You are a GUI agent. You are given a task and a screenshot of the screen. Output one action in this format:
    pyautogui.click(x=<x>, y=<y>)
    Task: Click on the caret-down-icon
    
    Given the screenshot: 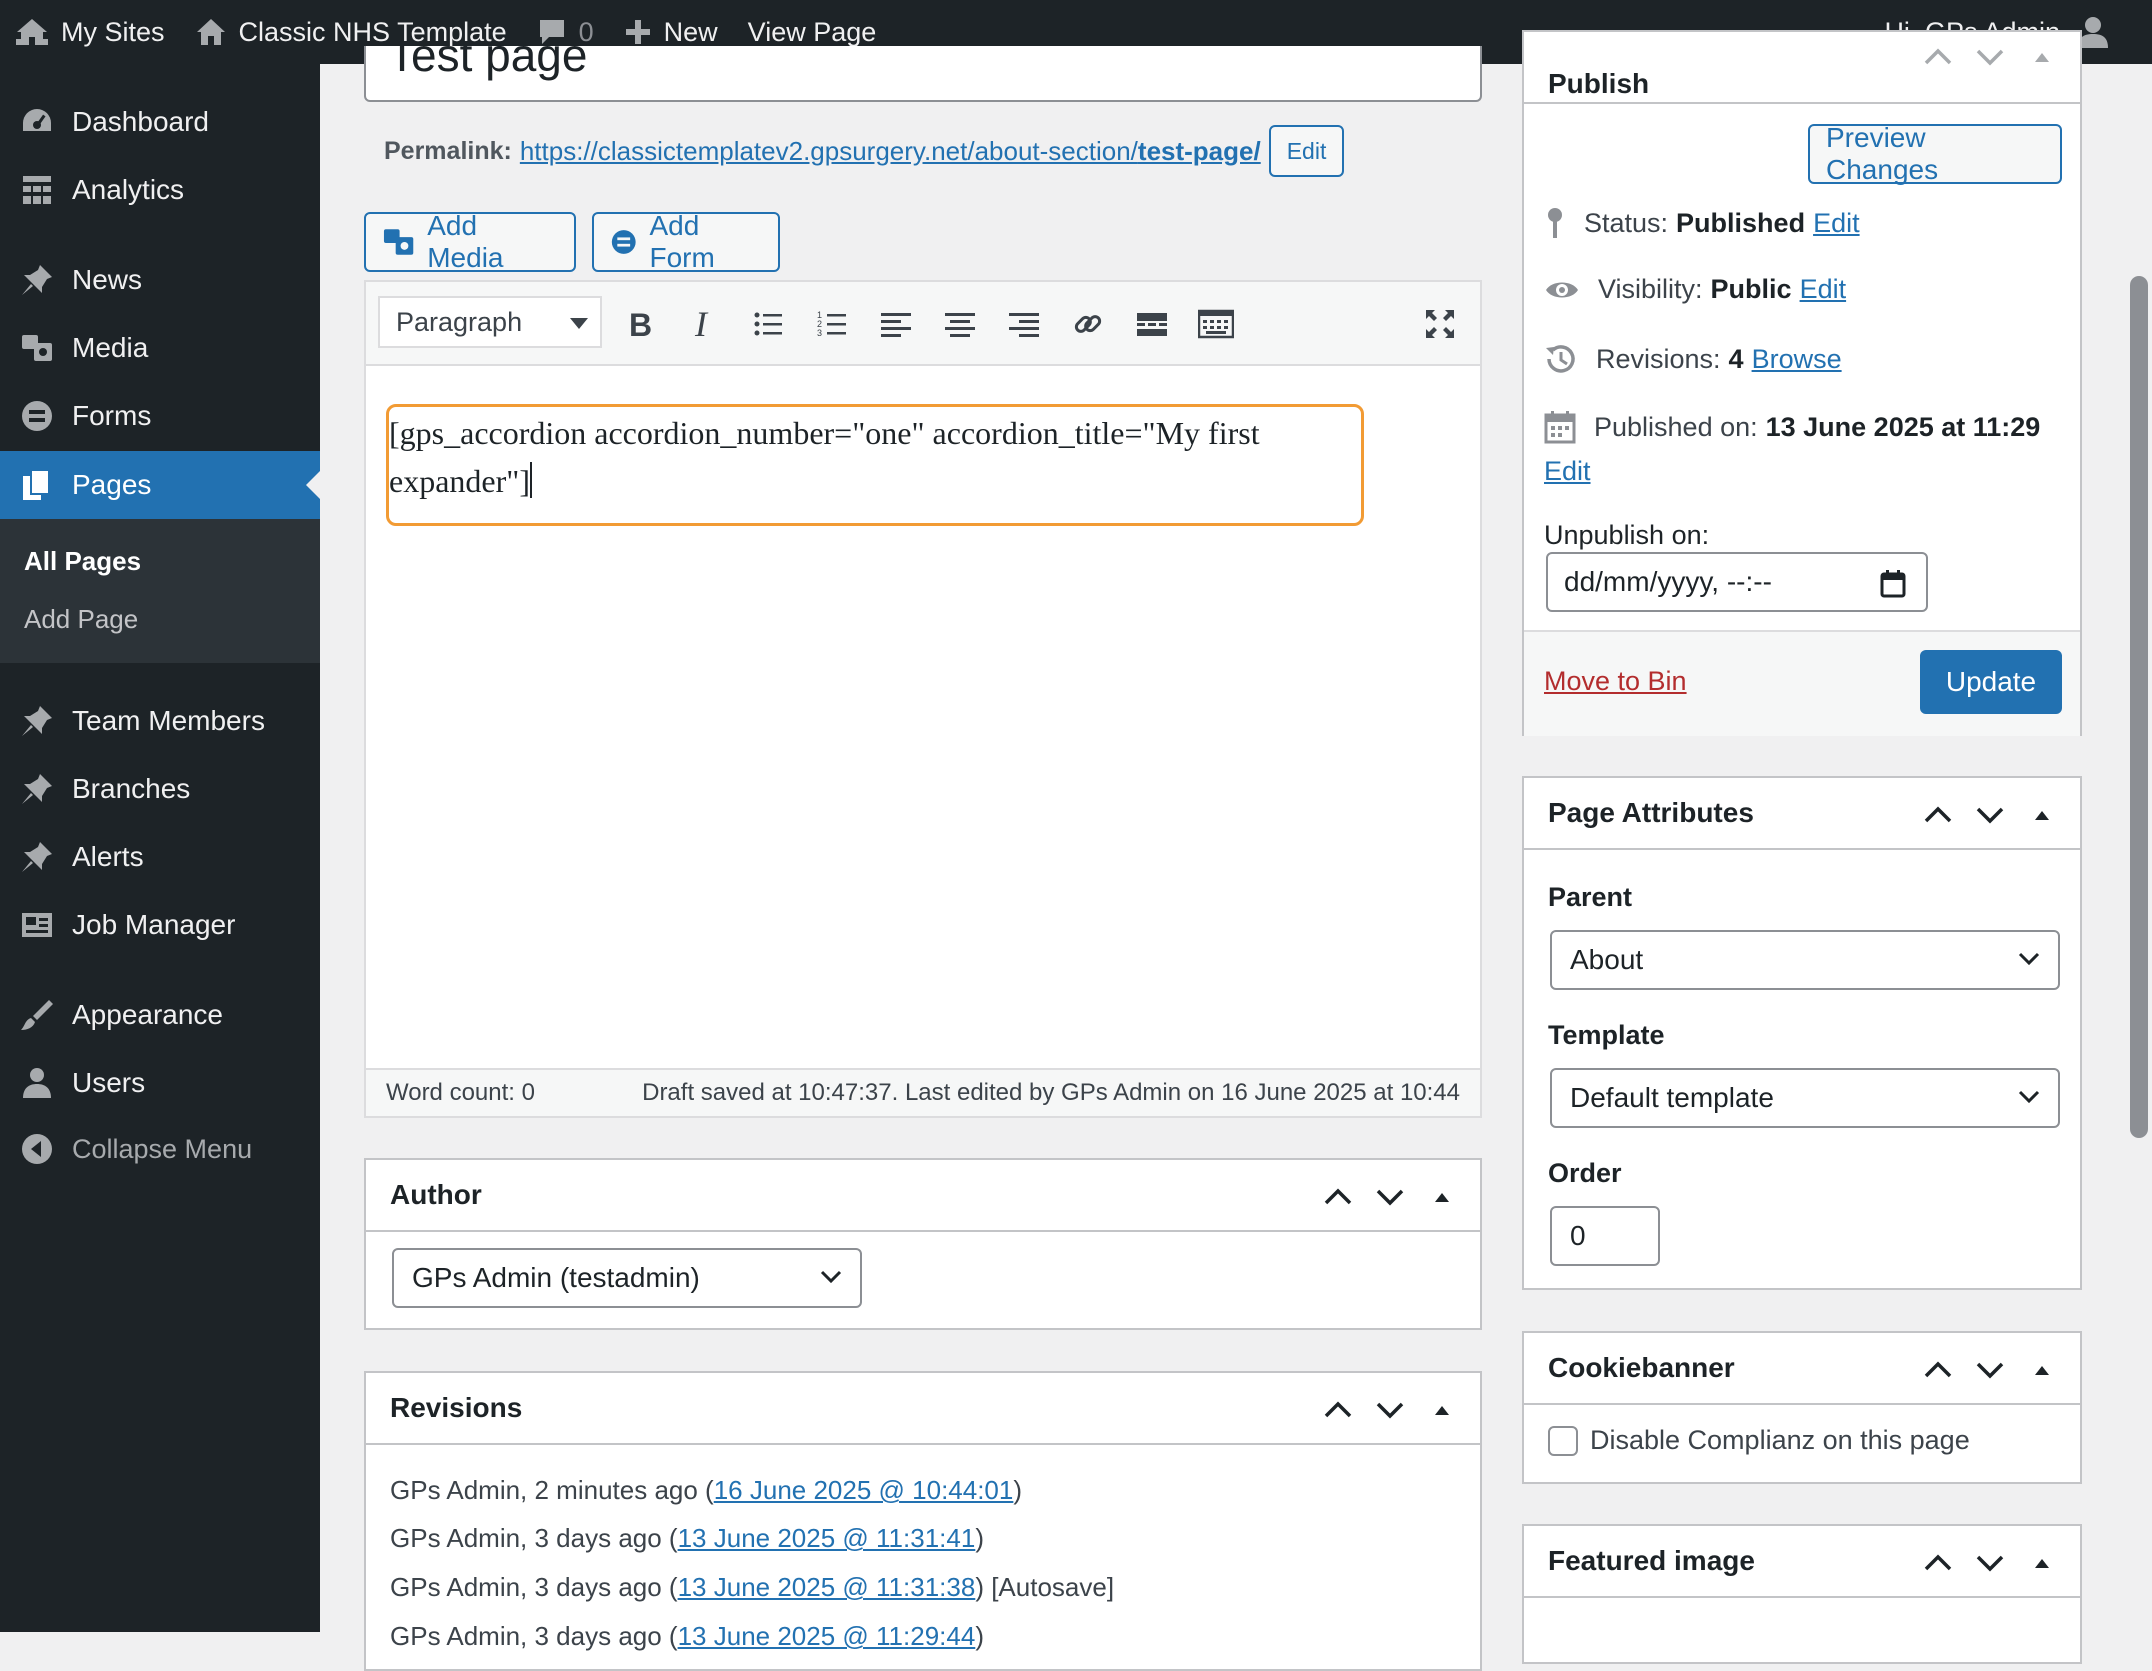 What is the action you would take?
    pyautogui.click(x=579, y=323)
    